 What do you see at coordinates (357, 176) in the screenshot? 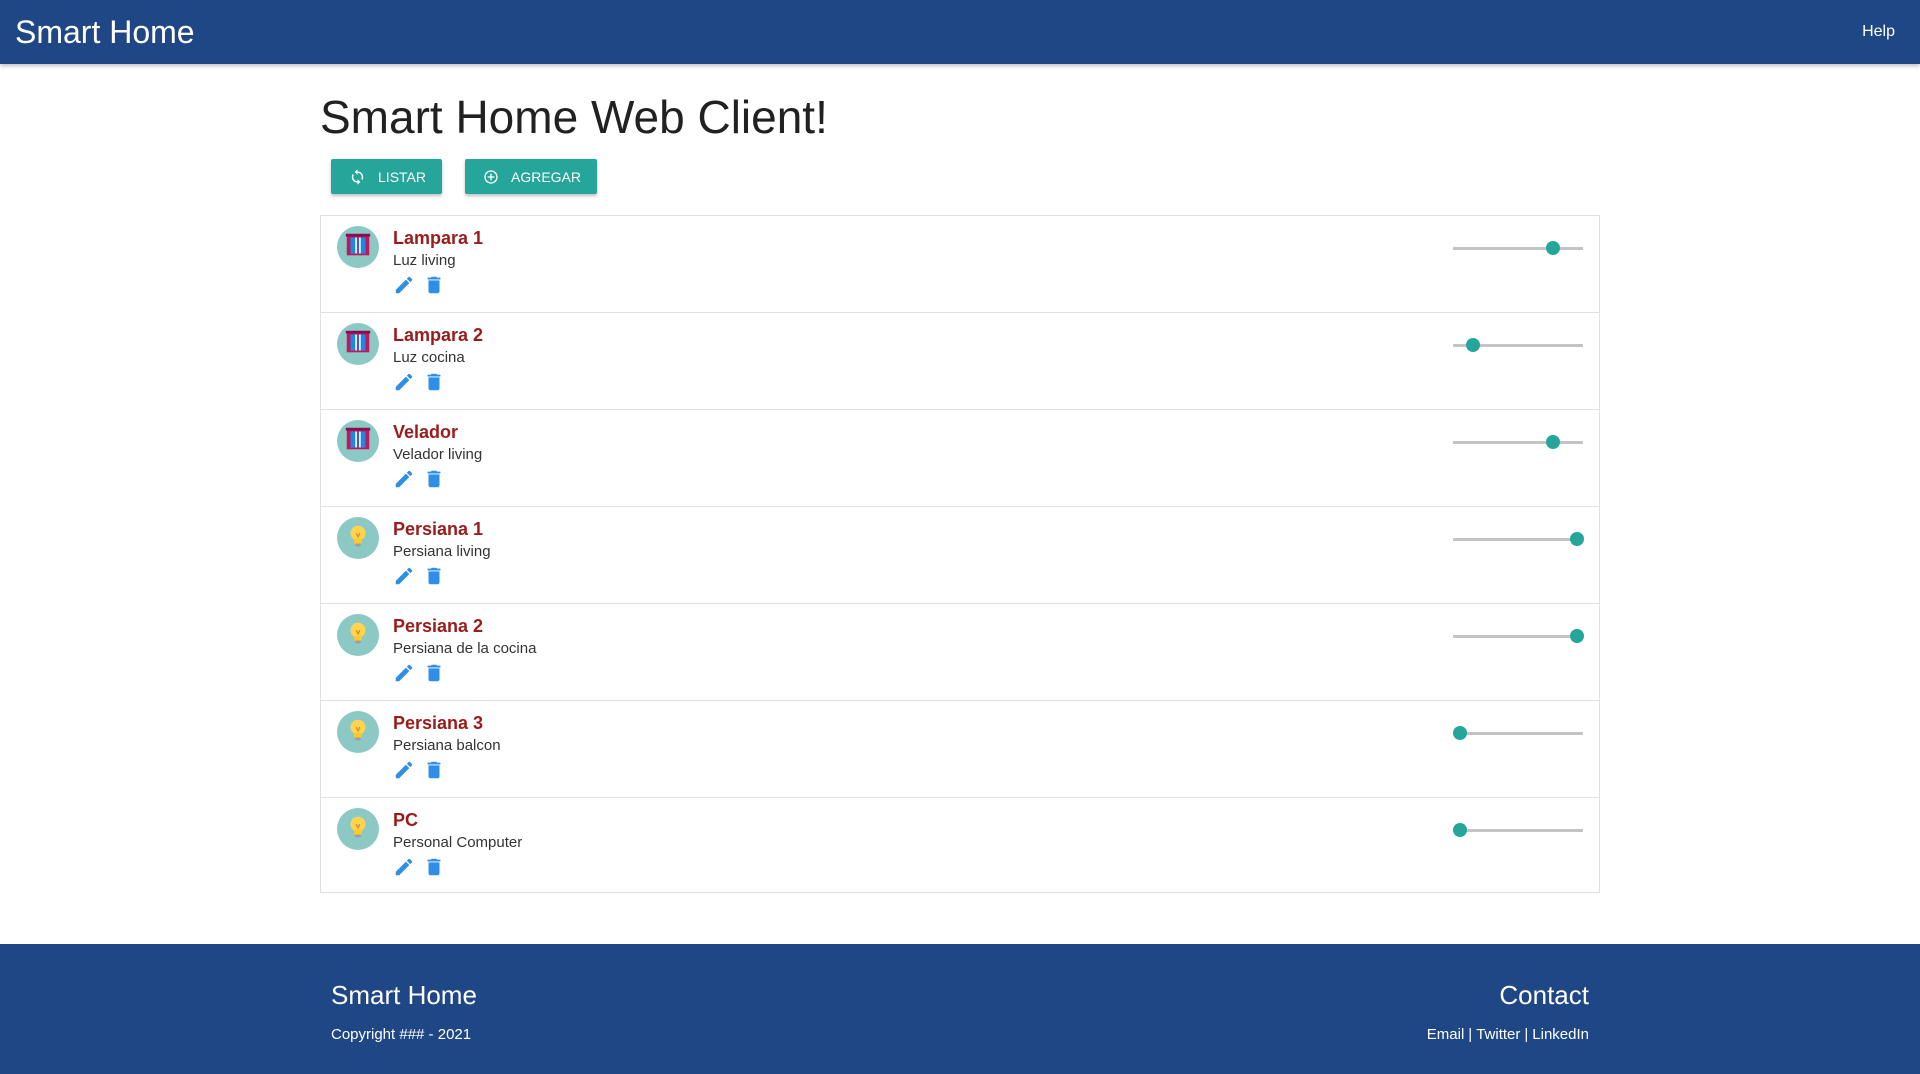
I see `refresh-icon` at bounding box center [357, 176].